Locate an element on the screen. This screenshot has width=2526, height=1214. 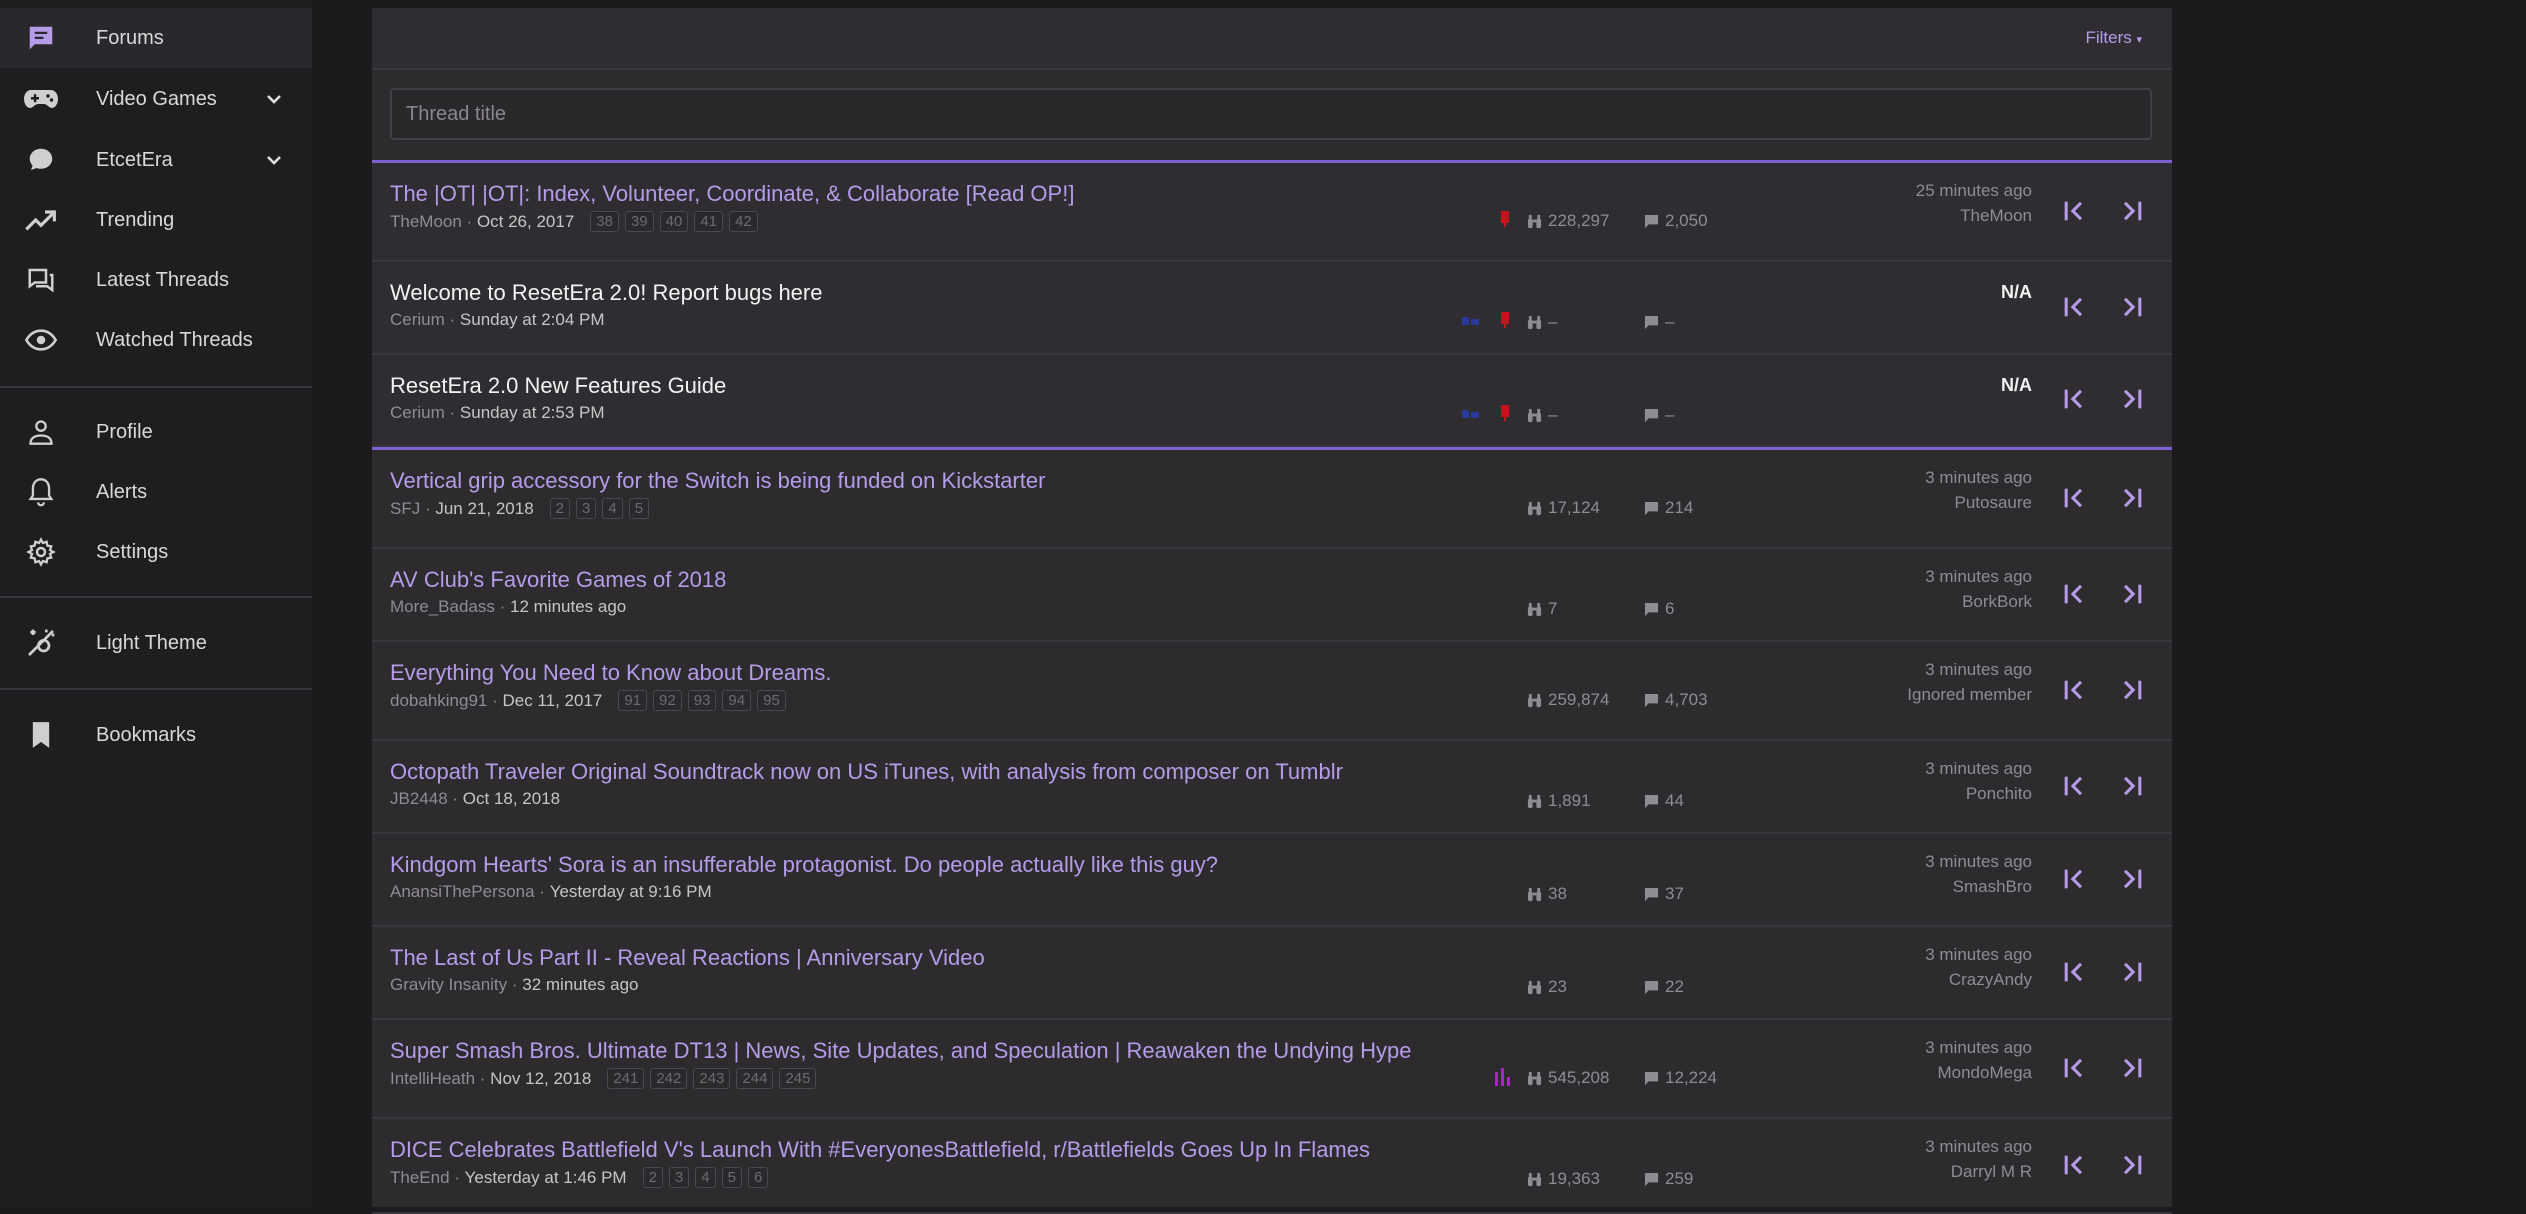
page-link: 41 is located at coordinates (709, 221).